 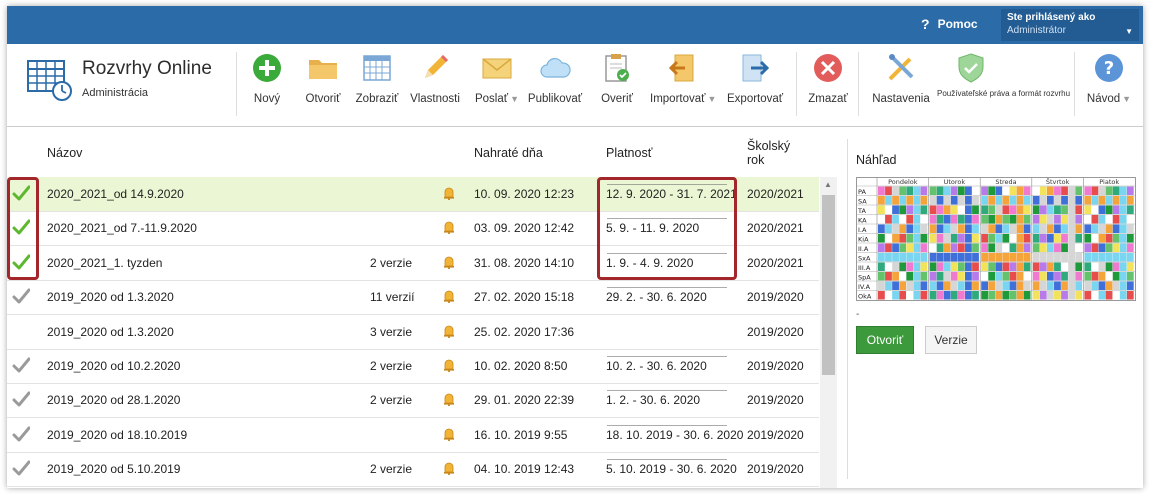 I want to click on export-button: Exportovať, so click(x=755, y=78).